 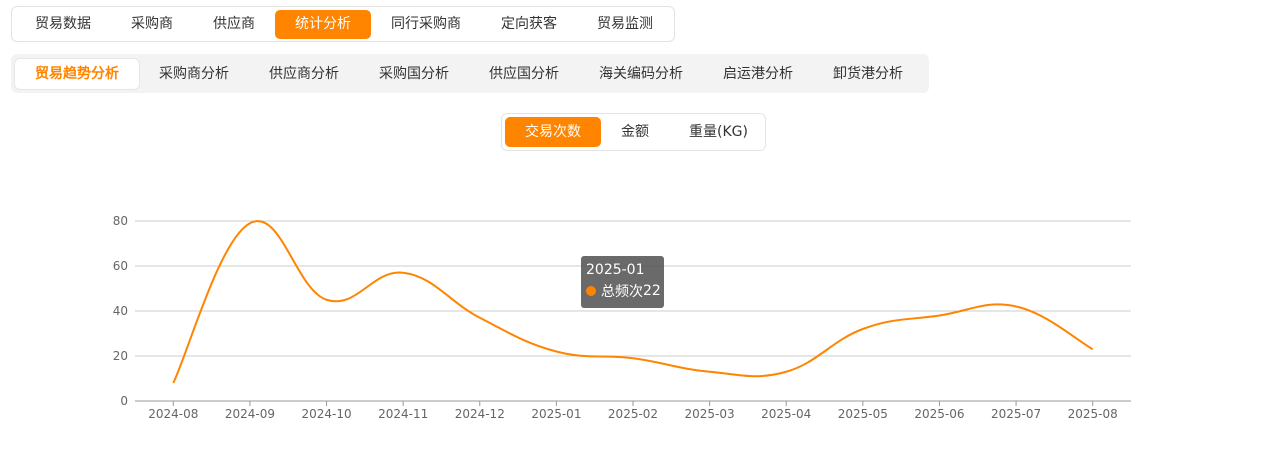 I want to click on tooltip-series-dot, so click(x=591, y=291).